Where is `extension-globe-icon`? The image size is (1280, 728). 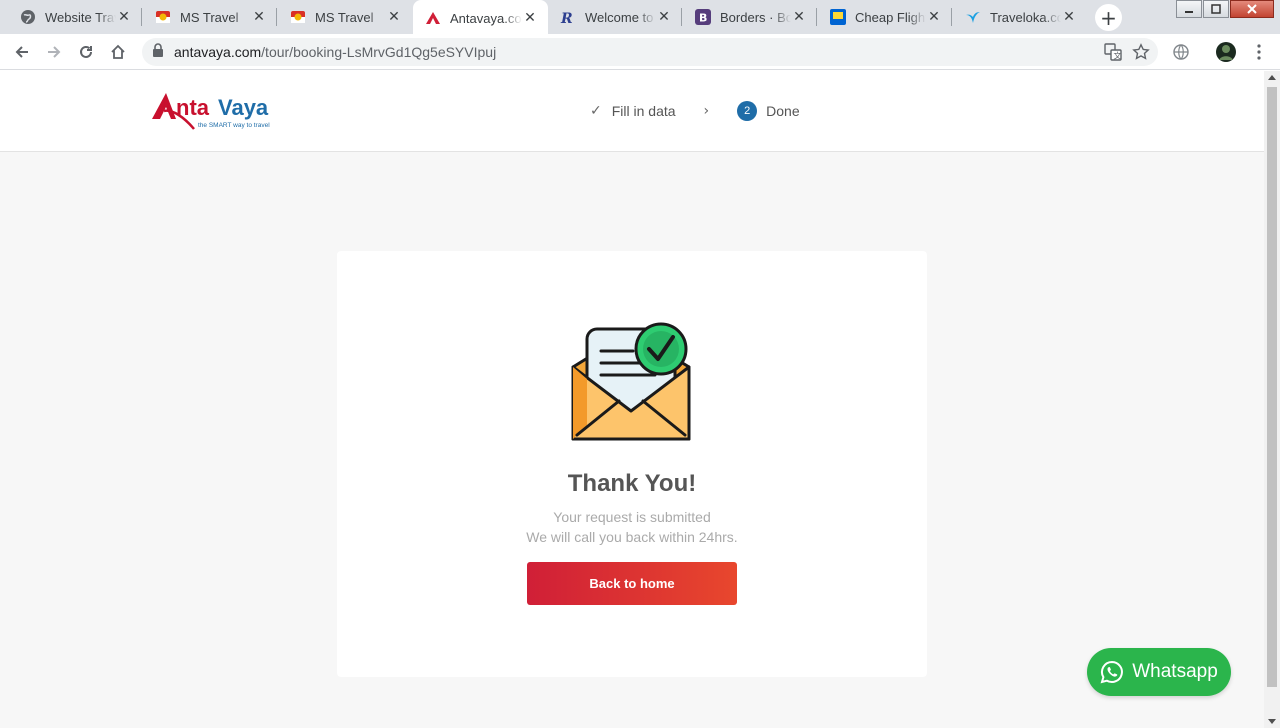 extension-globe-icon is located at coordinates (1181, 52).